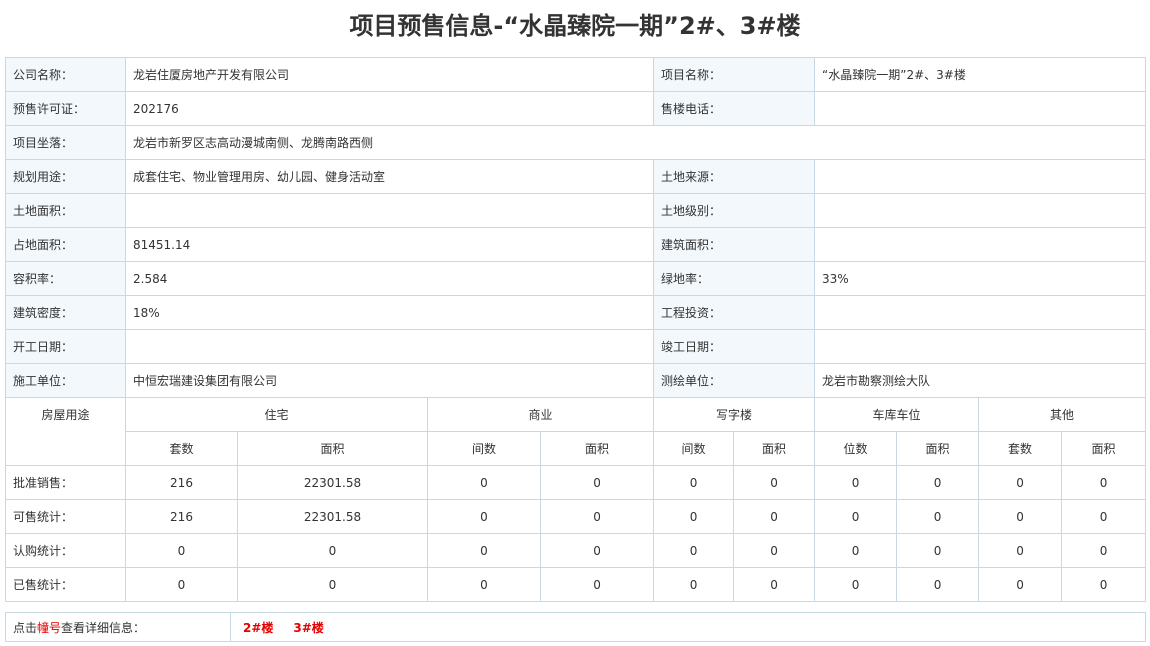 The width and height of the screenshot is (1150, 646). Describe the element at coordinates (576, 278) in the screenshot. I see `info-row-far: 容积率： 2.584 绿地率： 33%` at that location.